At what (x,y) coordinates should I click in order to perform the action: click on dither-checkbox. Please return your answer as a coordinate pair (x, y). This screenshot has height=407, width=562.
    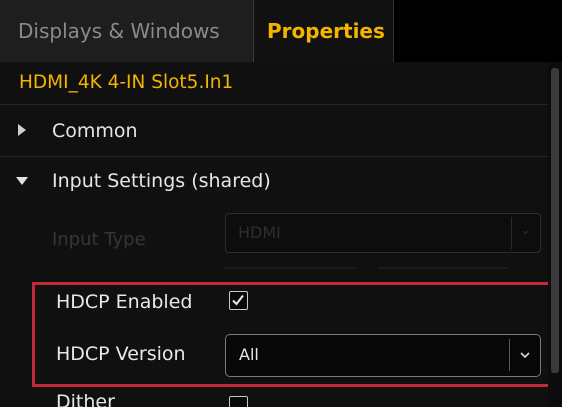
    Looking at the image, I should click on (238, 401).